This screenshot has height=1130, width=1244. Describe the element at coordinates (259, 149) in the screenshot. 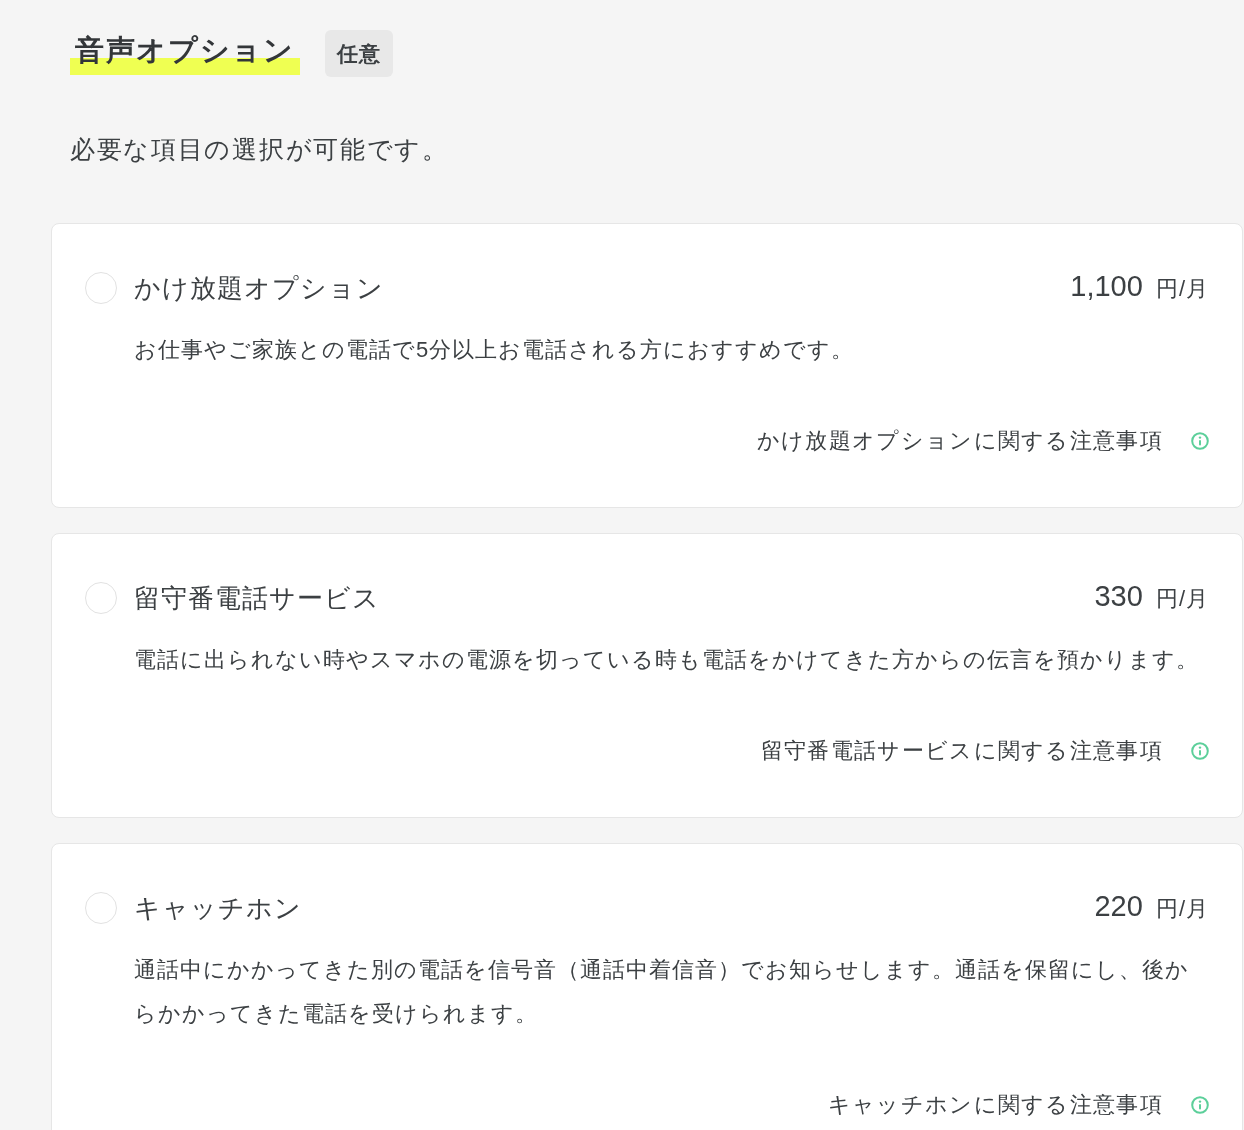

I see `section-description: 必要な項目の選択が可能です。` at that location.